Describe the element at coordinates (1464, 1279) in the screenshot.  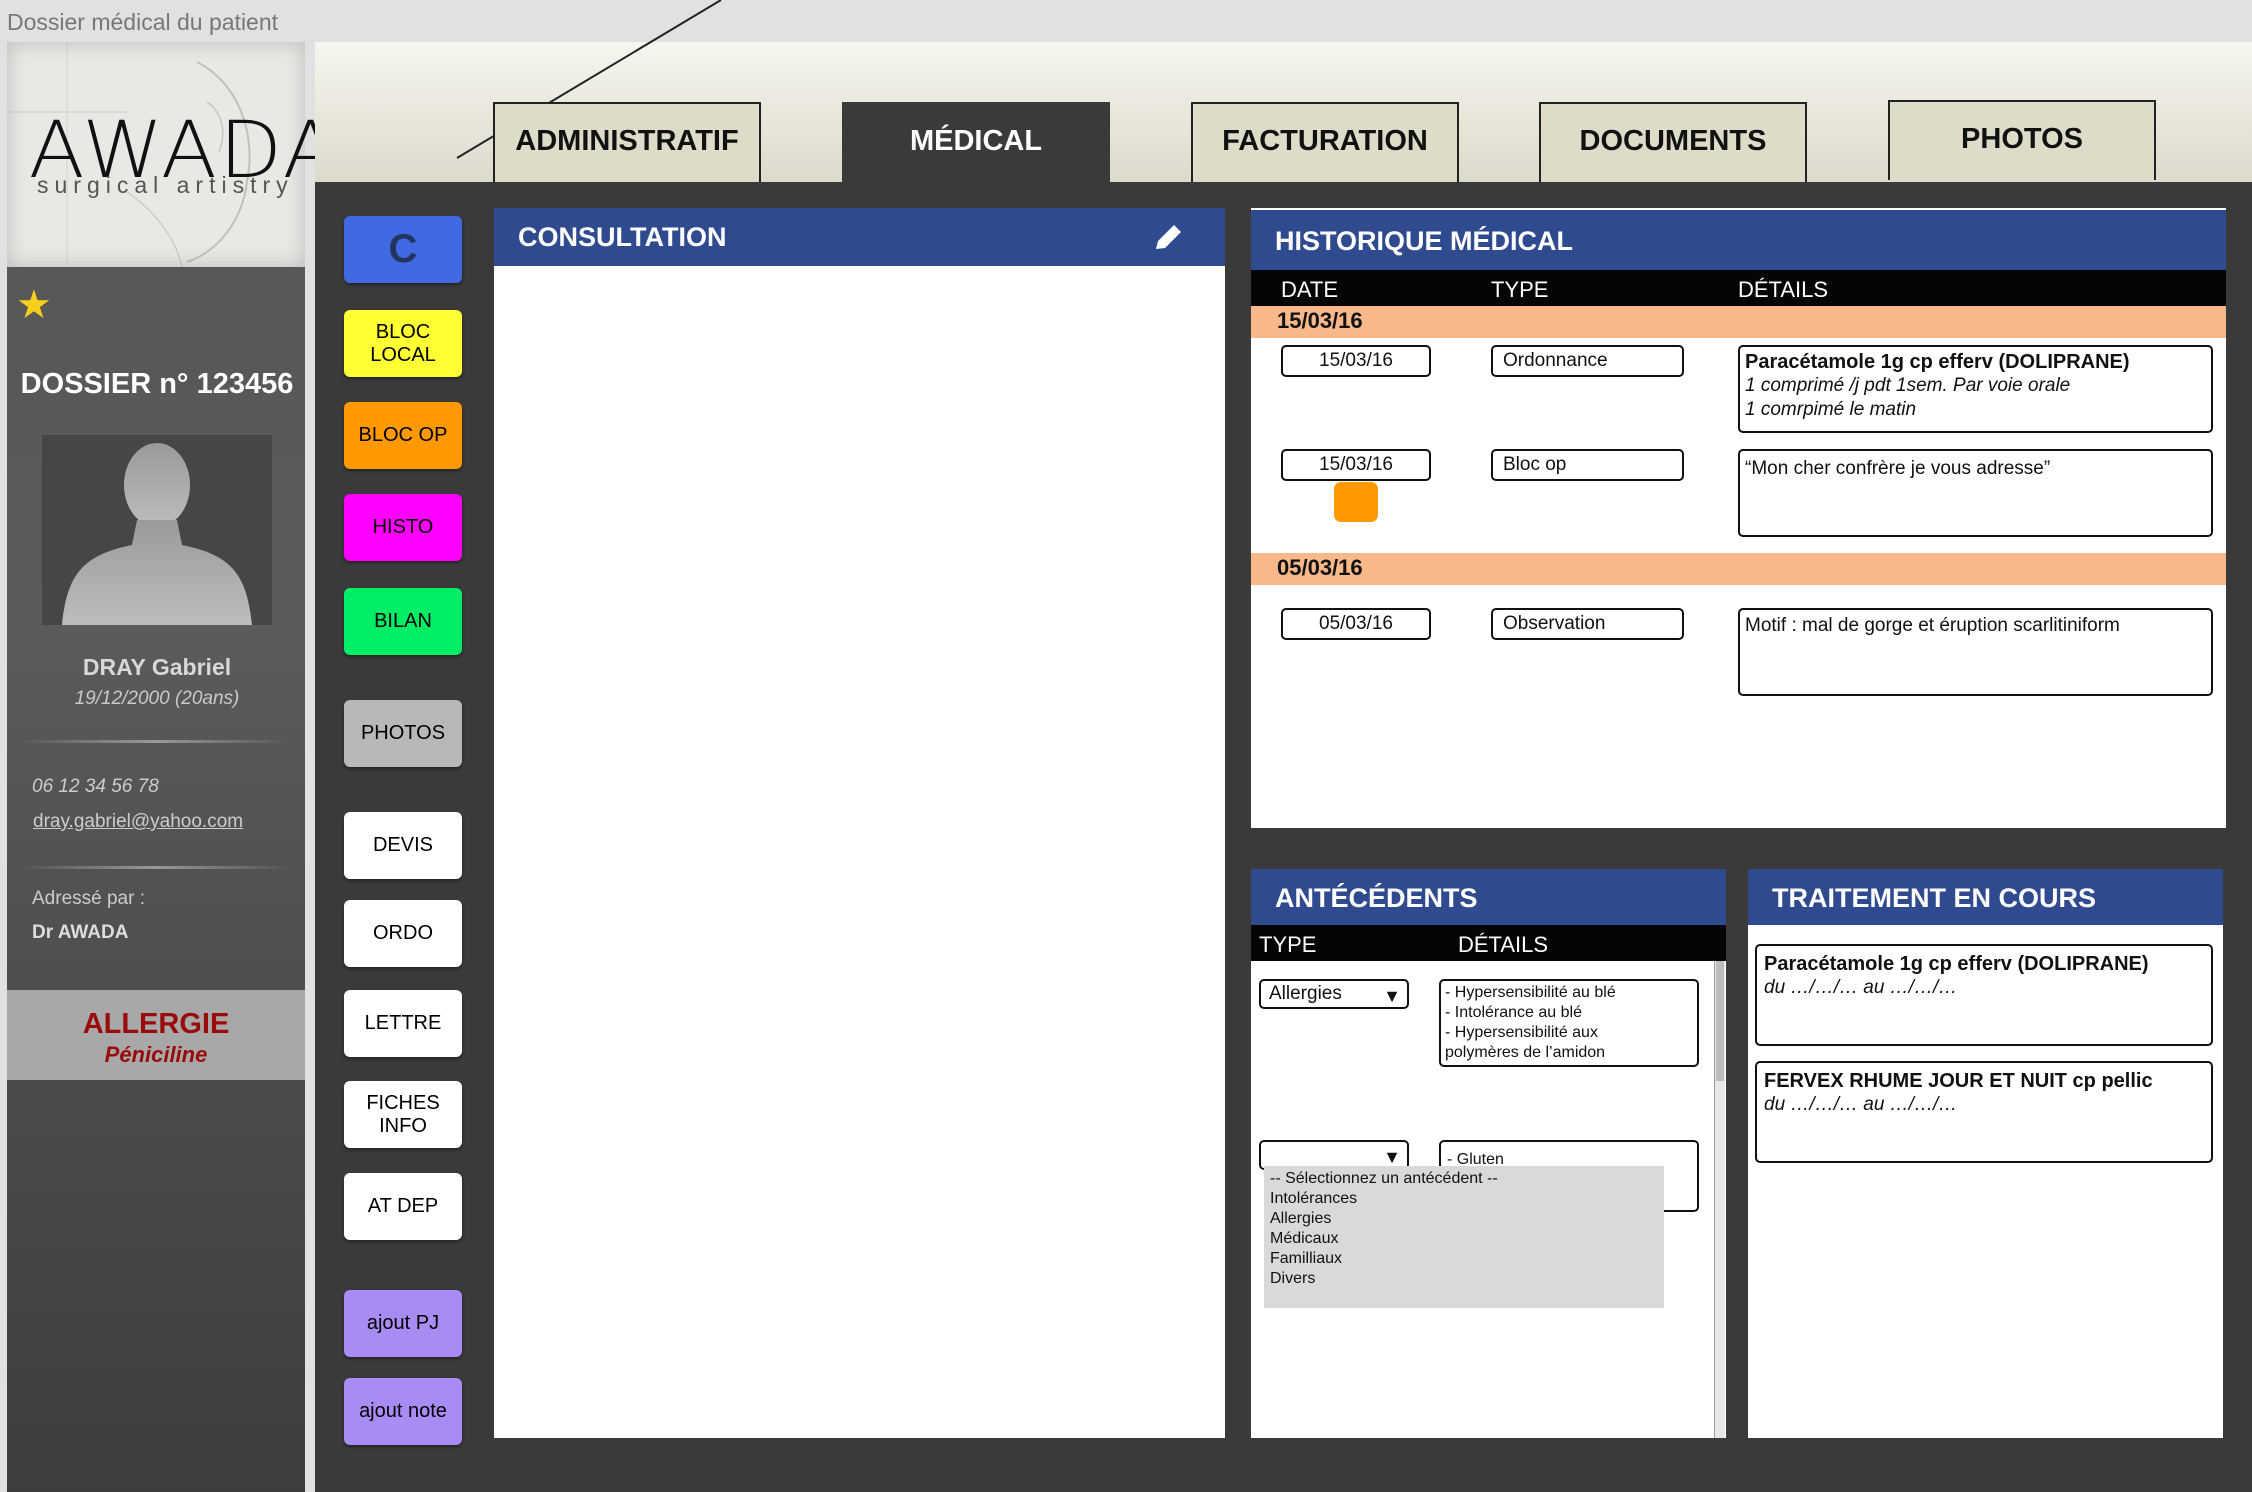
I see `dropdown-option: Divers` at that location.